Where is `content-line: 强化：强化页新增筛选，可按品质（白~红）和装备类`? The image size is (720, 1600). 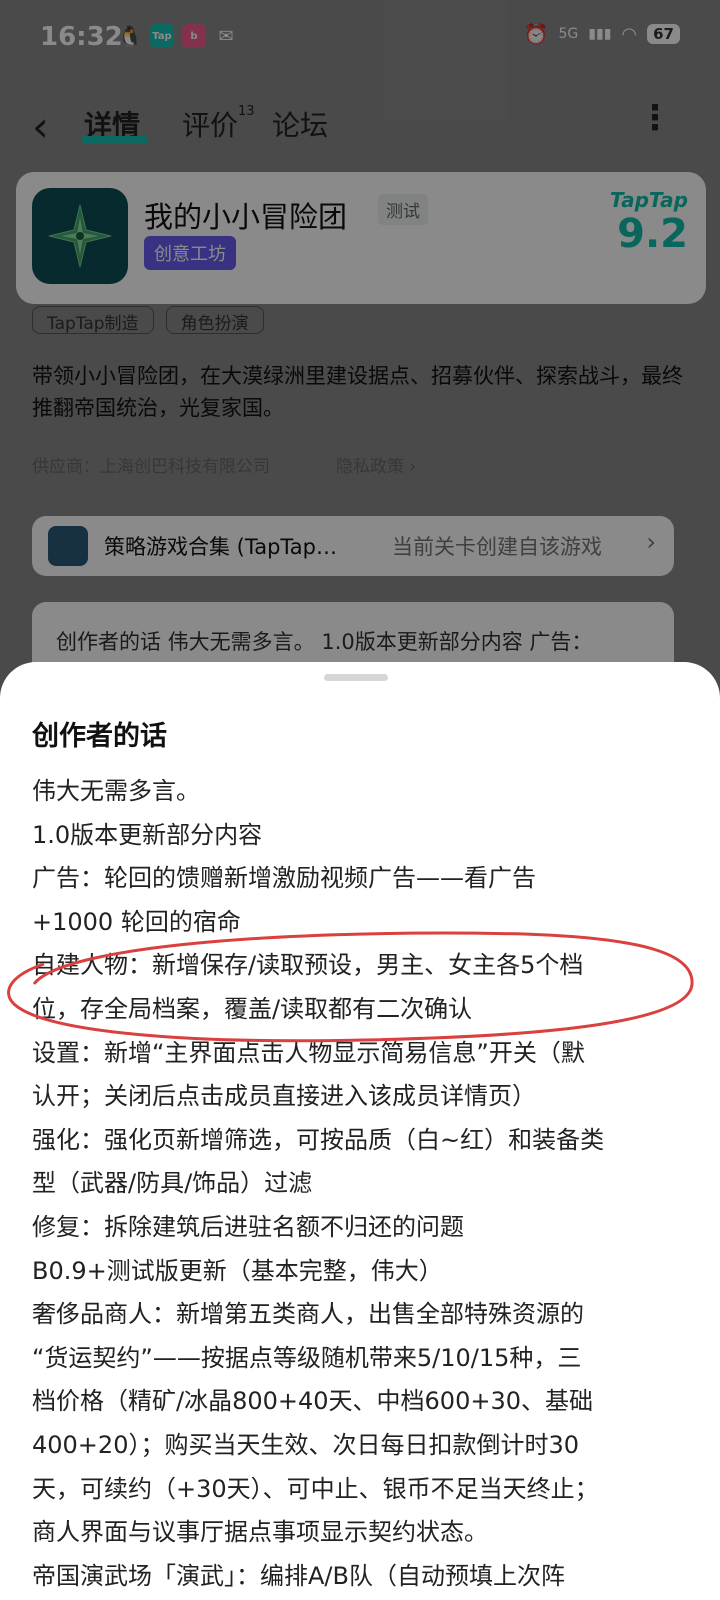 content-line: 强化：强化页新增筛选，可按品质（白~红）和装备类 is located at coordinates (318, 1139).